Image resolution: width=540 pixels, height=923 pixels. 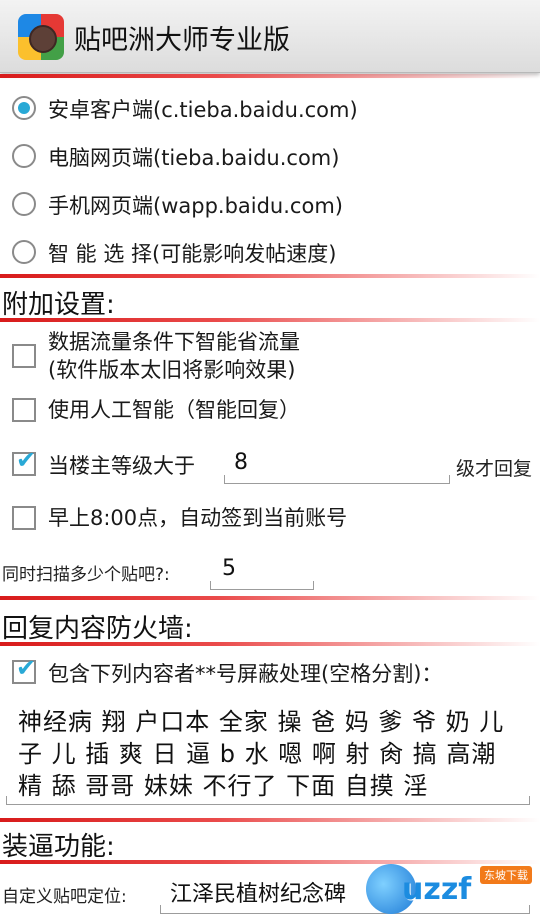 What do you see at coordinates (58, 305) in the screenshot?
I see `section-title-addon: 附加设置:` at bounding box center [58, 305].